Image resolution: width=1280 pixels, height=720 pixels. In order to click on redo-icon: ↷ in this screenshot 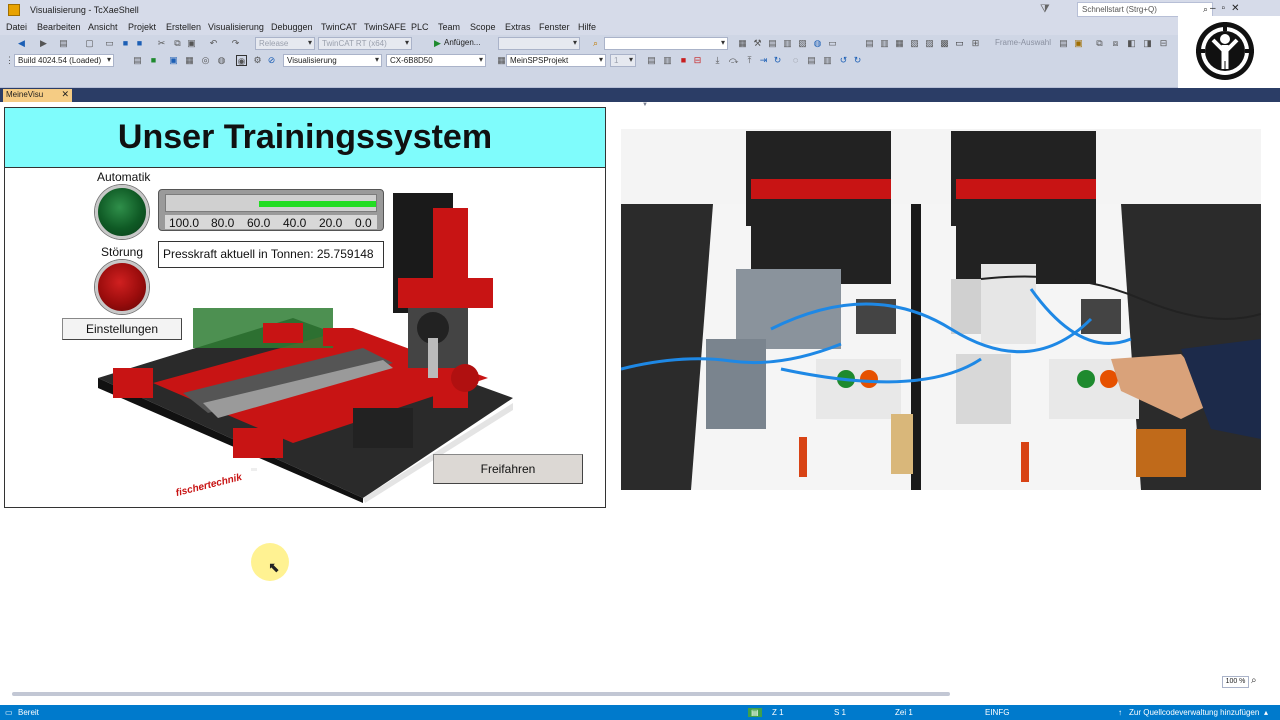, I will do `click(235, 43)`.